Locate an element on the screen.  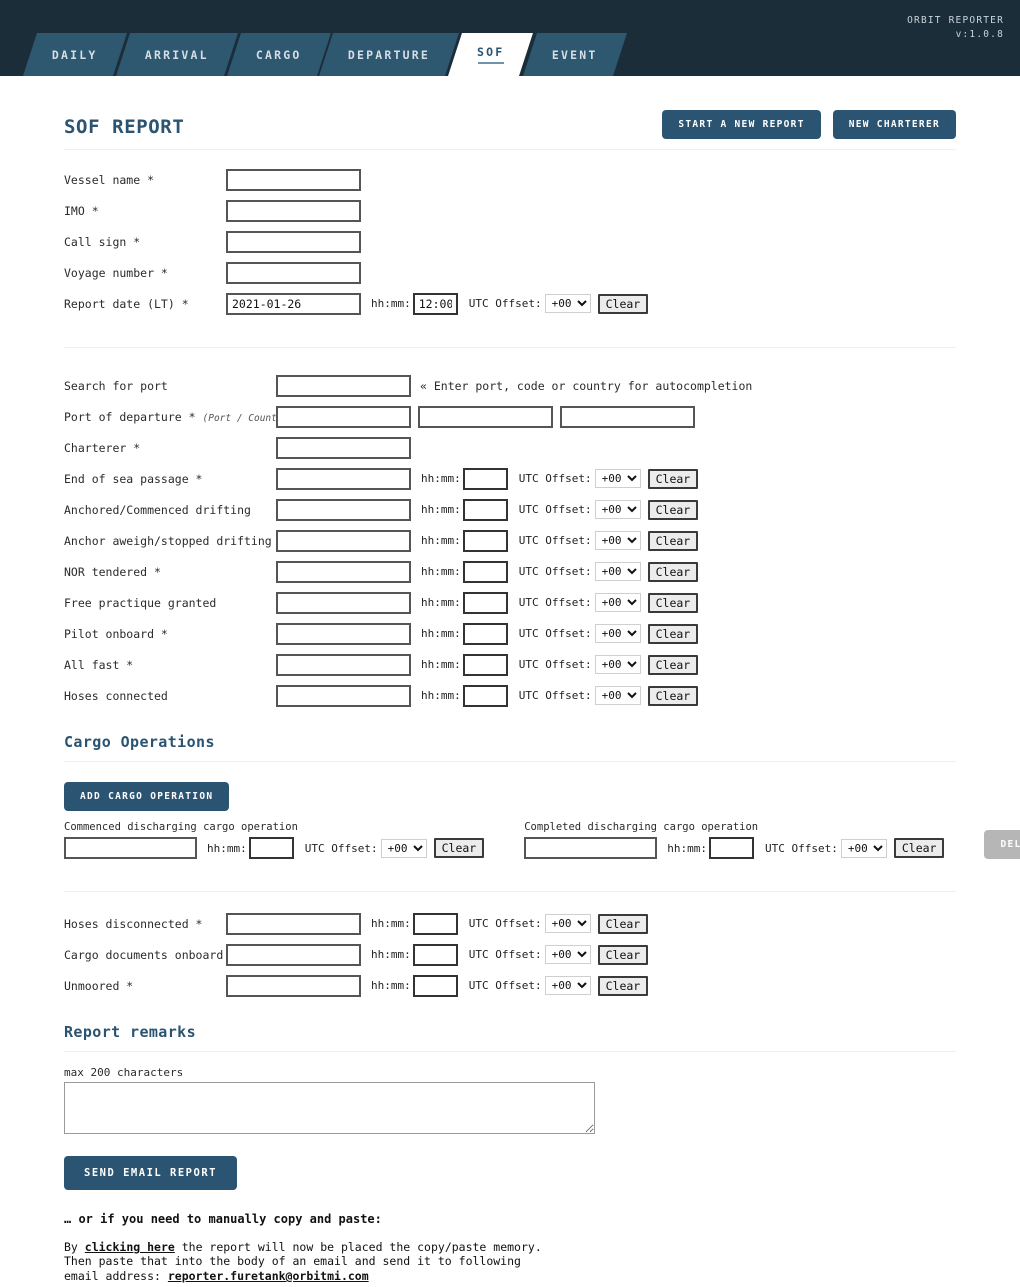
report-email-link: reporter.furetank@orbitmi.com is located at coordinates (268, 1276).